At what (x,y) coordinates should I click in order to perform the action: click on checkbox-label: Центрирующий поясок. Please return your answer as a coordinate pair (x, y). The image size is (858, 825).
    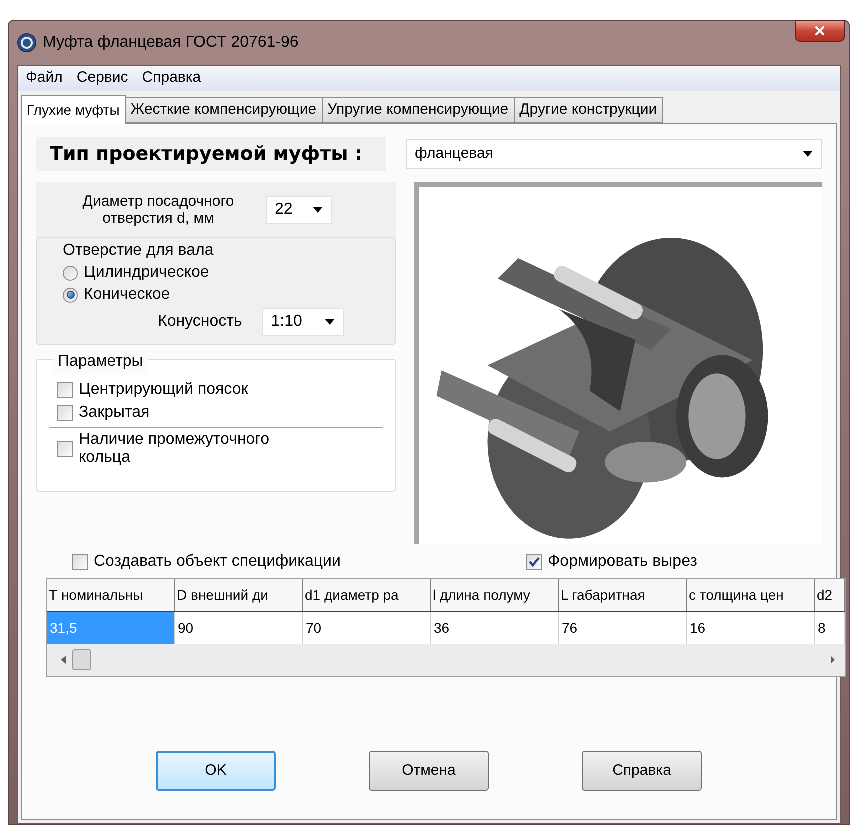
    Looking at the image, I should click on (163, 390).